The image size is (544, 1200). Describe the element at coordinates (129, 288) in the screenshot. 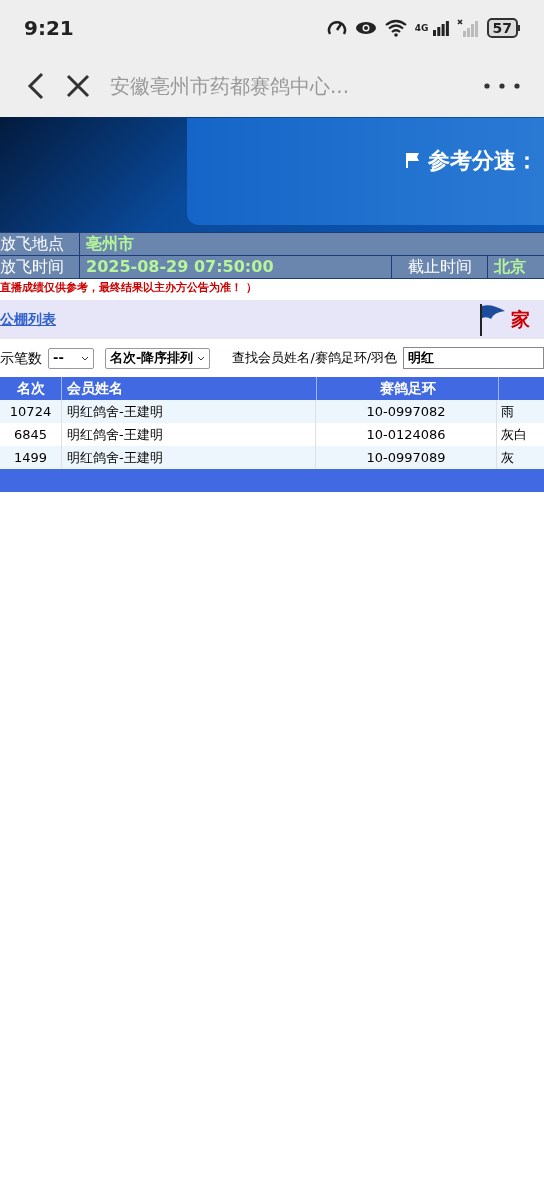

I see `notice-text: 直播成绩仅供参考，最终结果以主办方公告为准！ ）` at that location.